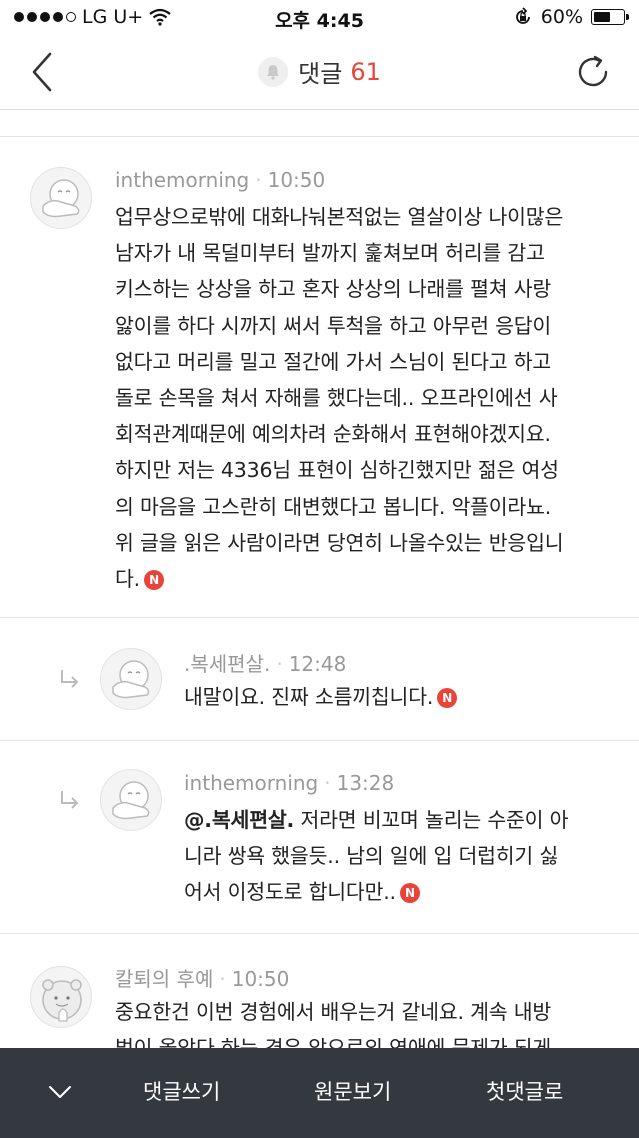  What do you see at coordinates (337, 470) in the screenshot?
I see `comment-line: 하지만 저는 4336님 표현이 심하긴했지만 젊은 여성` at bounding box center [337, 470].